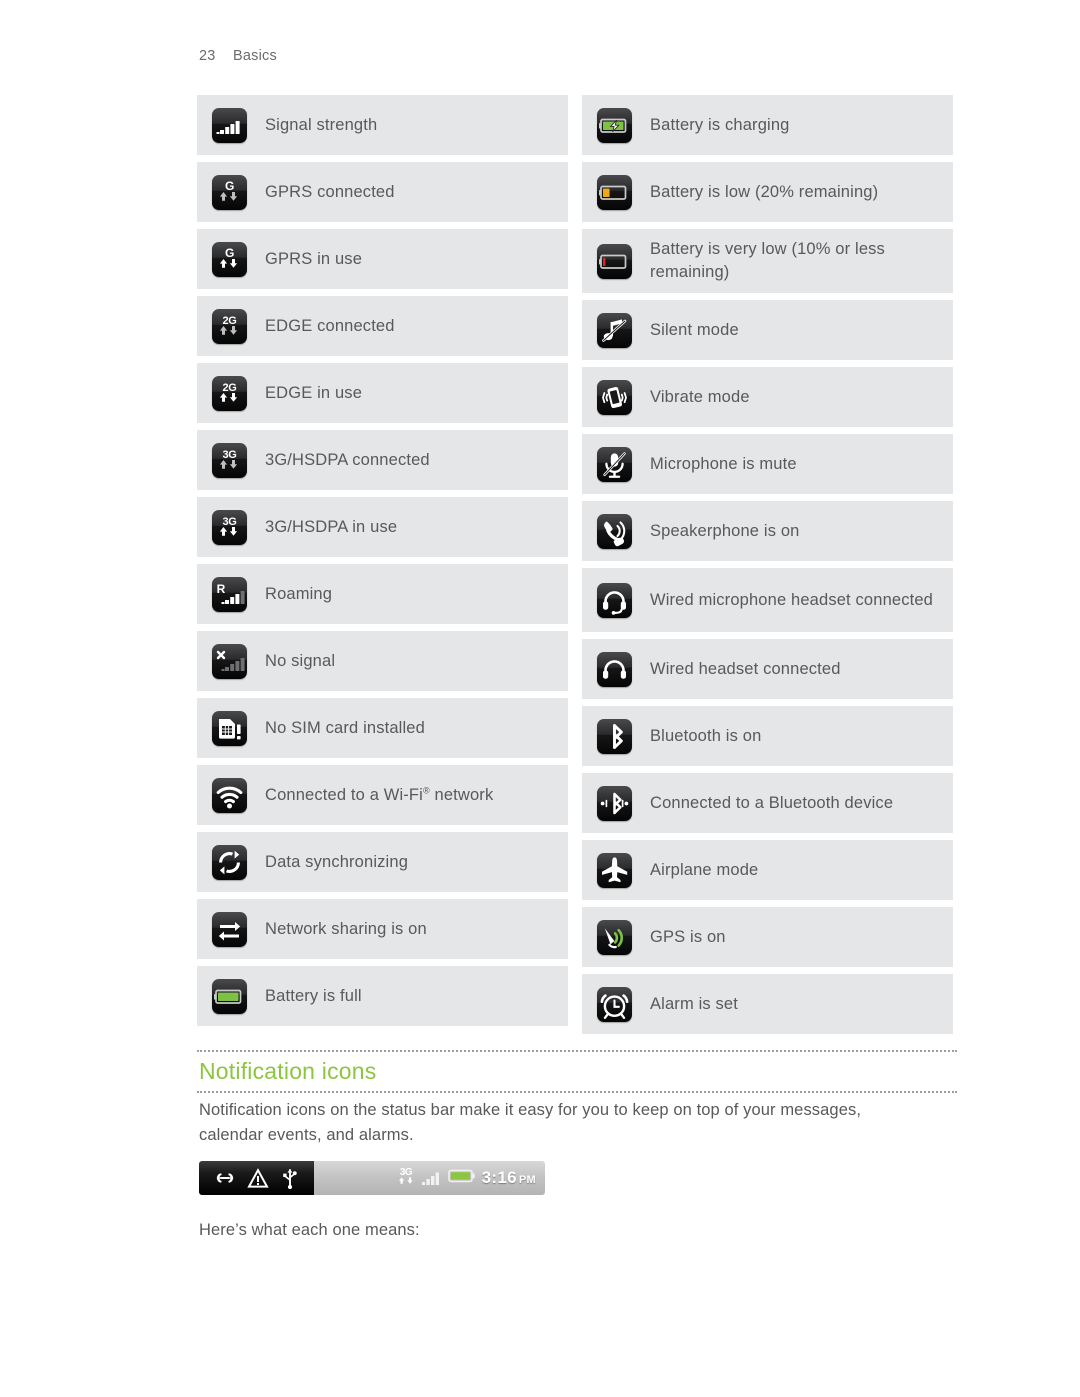  I want to click on status-icon-label: GPRS in use, so click(314, 258).